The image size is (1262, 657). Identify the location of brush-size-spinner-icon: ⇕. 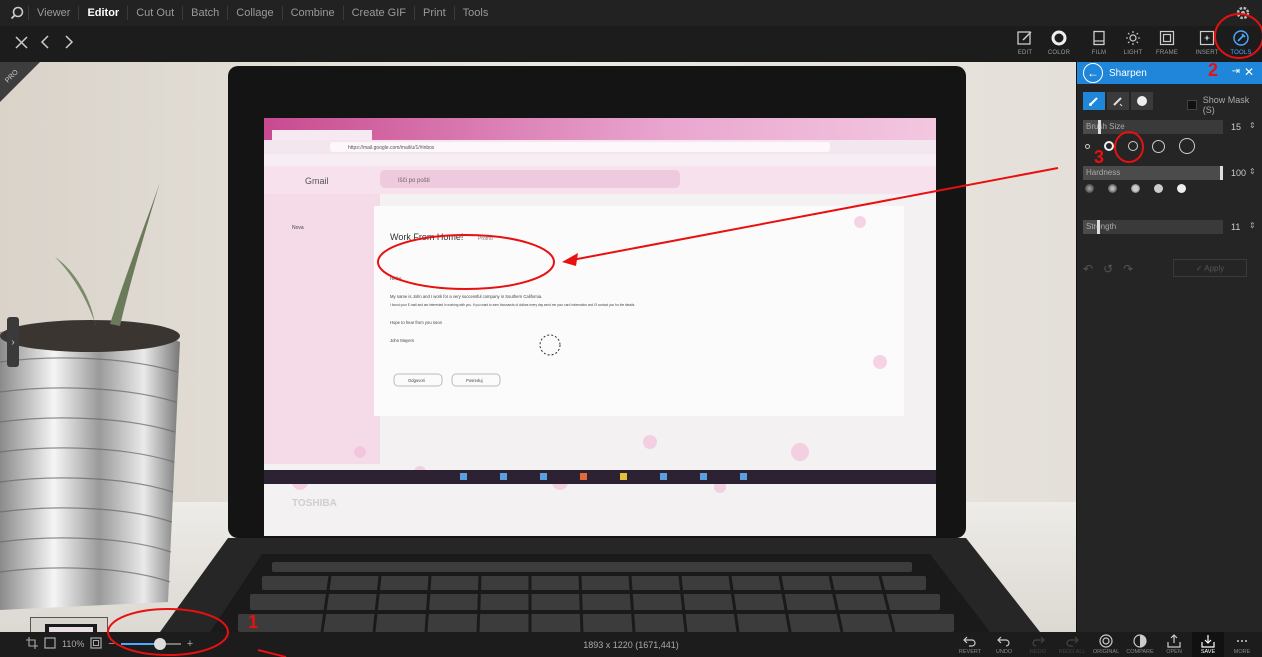
(1252, 125).